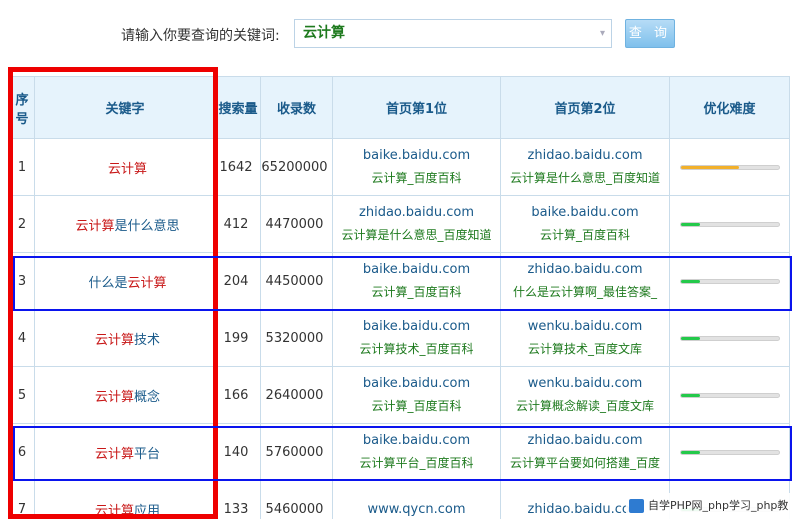 The image size is (798, 519). I want to click on rank2-cell: zhidao.baidu.com 云计算是什么意思_百度知道, so click(585, 167).